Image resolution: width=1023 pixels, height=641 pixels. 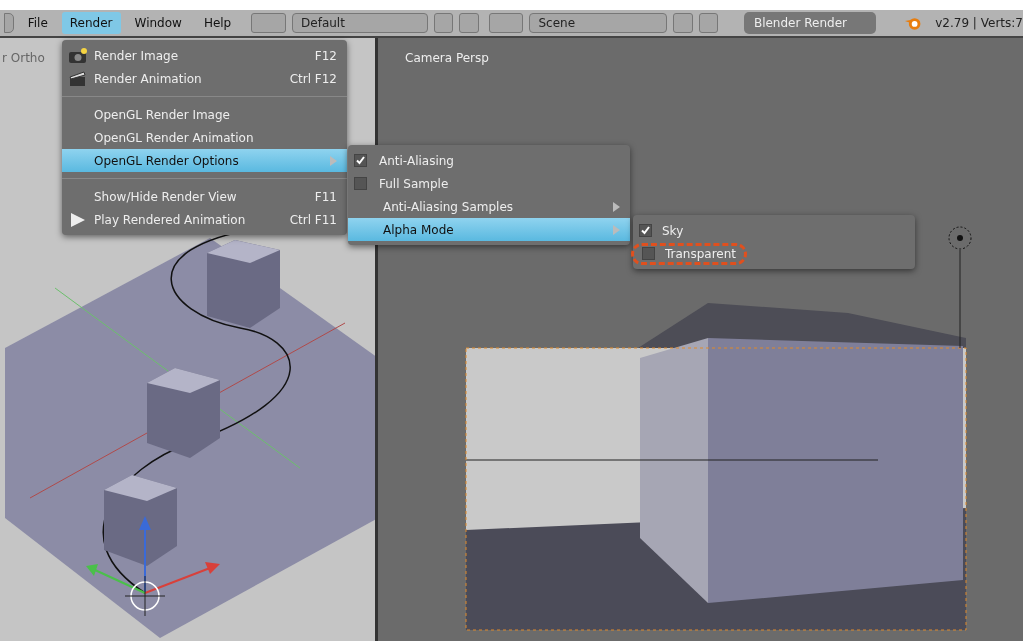 I want to click on menu-item: Anti-Aliasing, so click(x=489, y=160).